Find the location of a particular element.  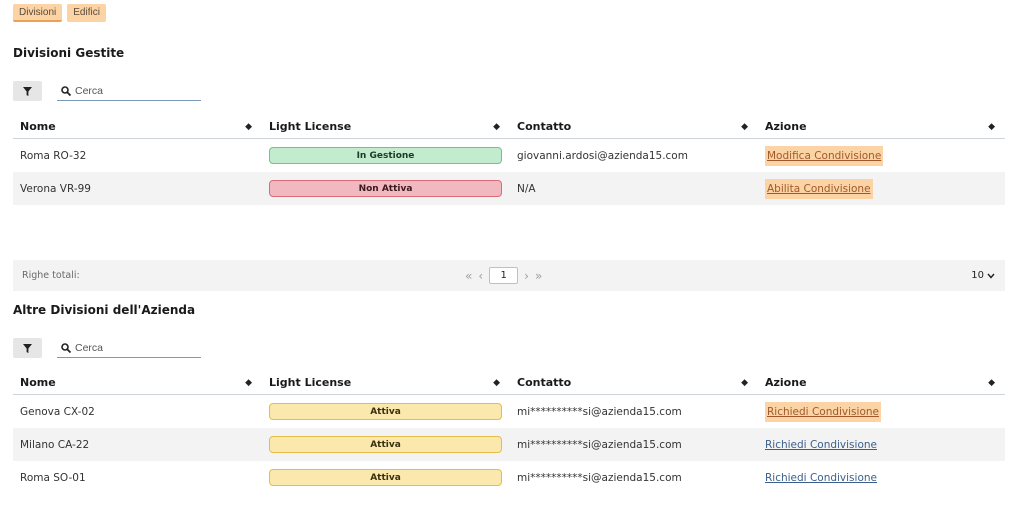

top-tabs: Divisioni Edifici is located at coordinates (59, 13).